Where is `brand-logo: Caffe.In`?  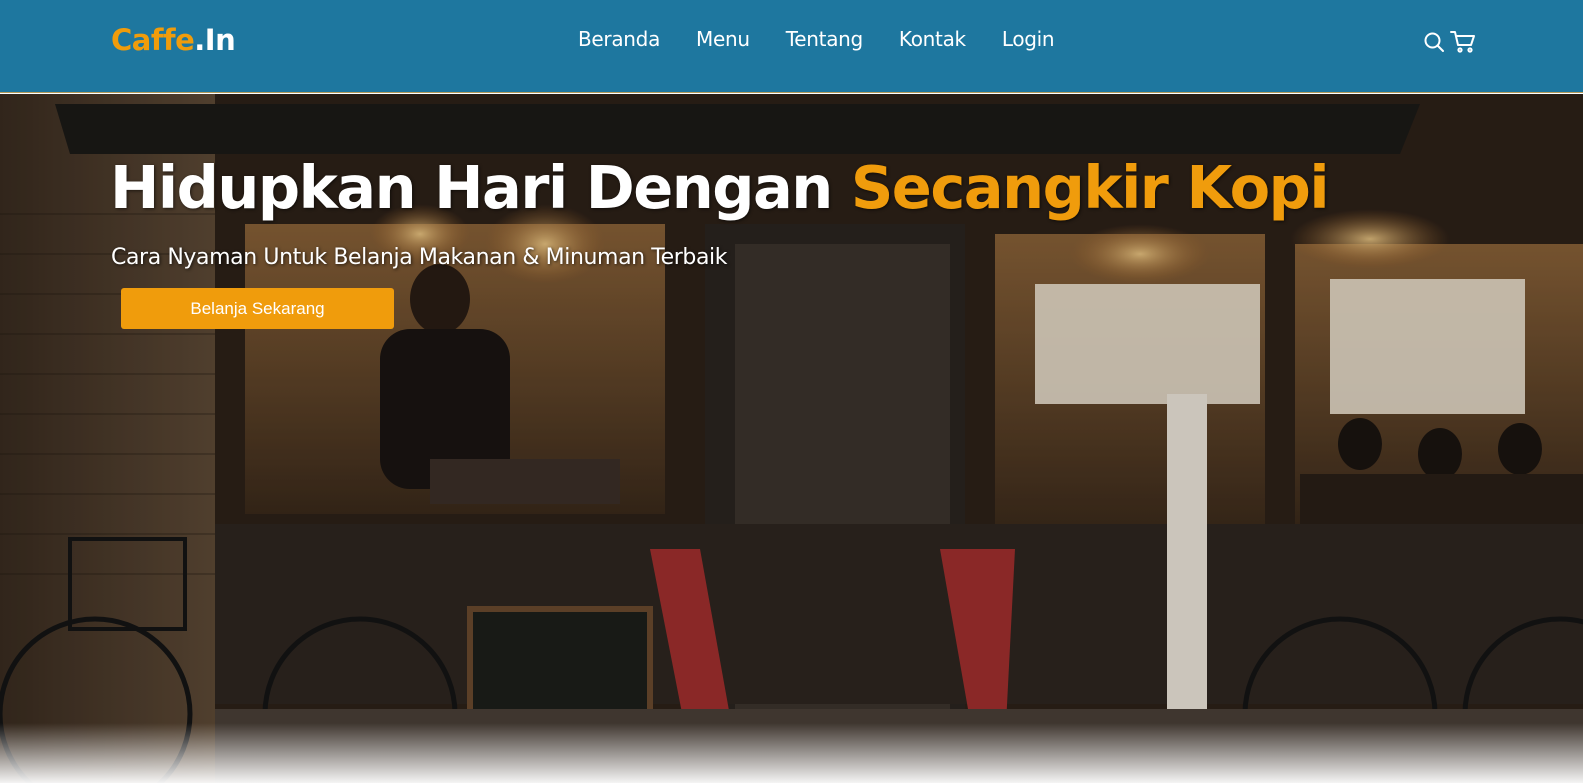 brand-logo: Caffe.In is located at coordinates (173, 40).